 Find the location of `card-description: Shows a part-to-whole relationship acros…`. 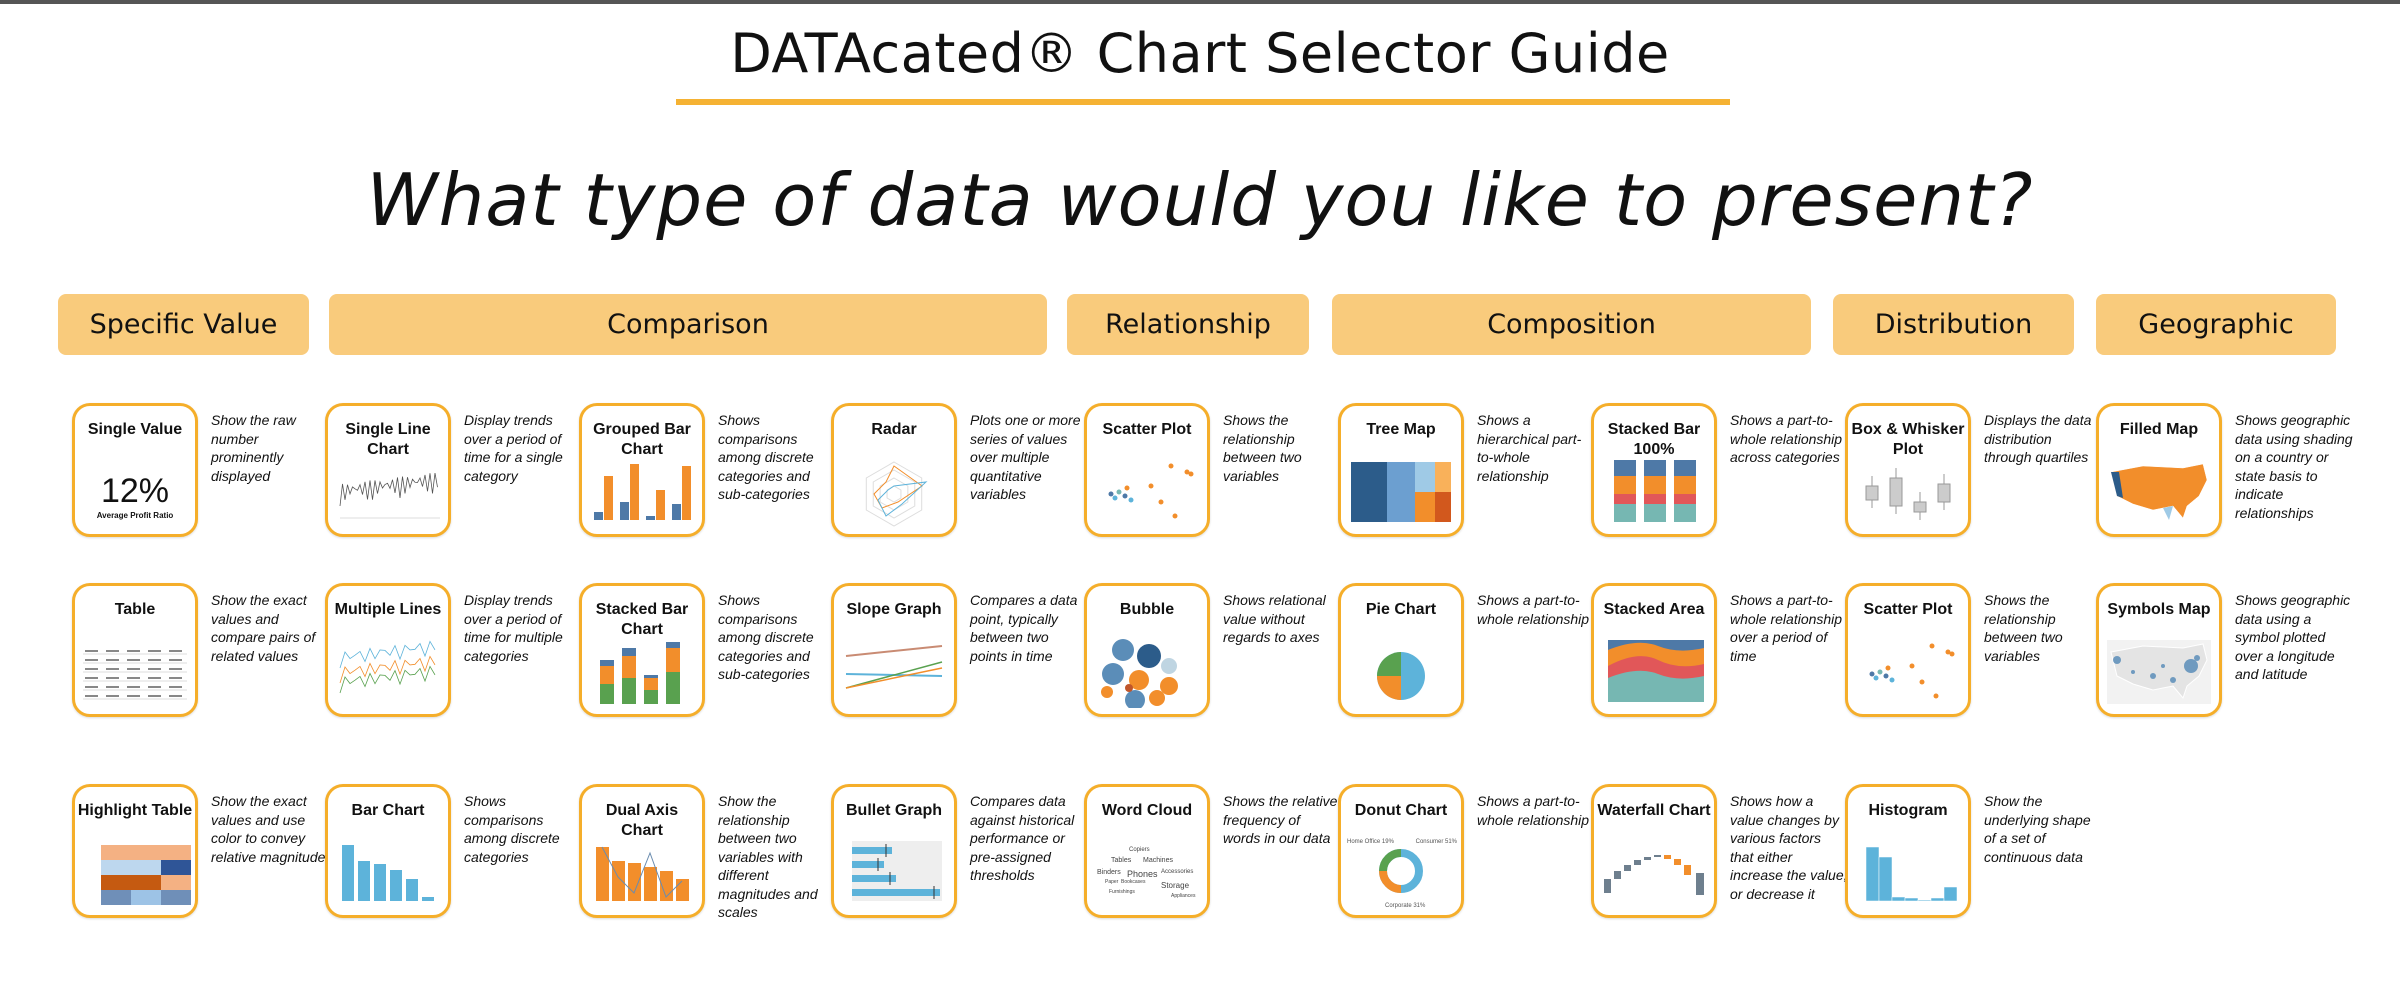

card-description: Shows a part-to-whole relationship acros… is located at coordinates (1786, 438).